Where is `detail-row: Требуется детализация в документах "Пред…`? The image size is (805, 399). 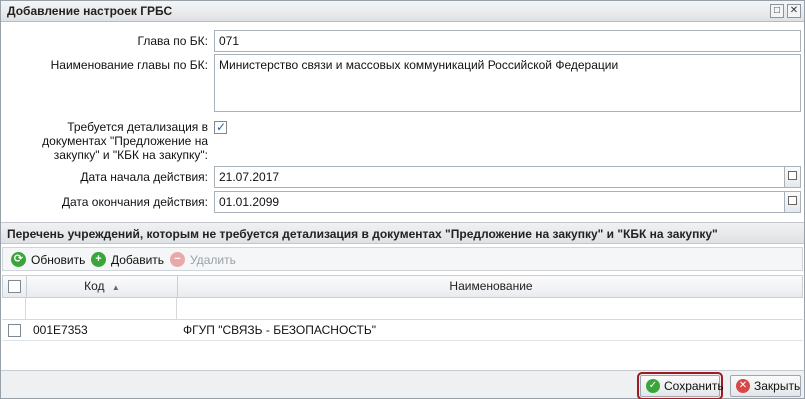 detail-row: Требуется детализация в документах "Пред… is located at coordinates (402, 141).